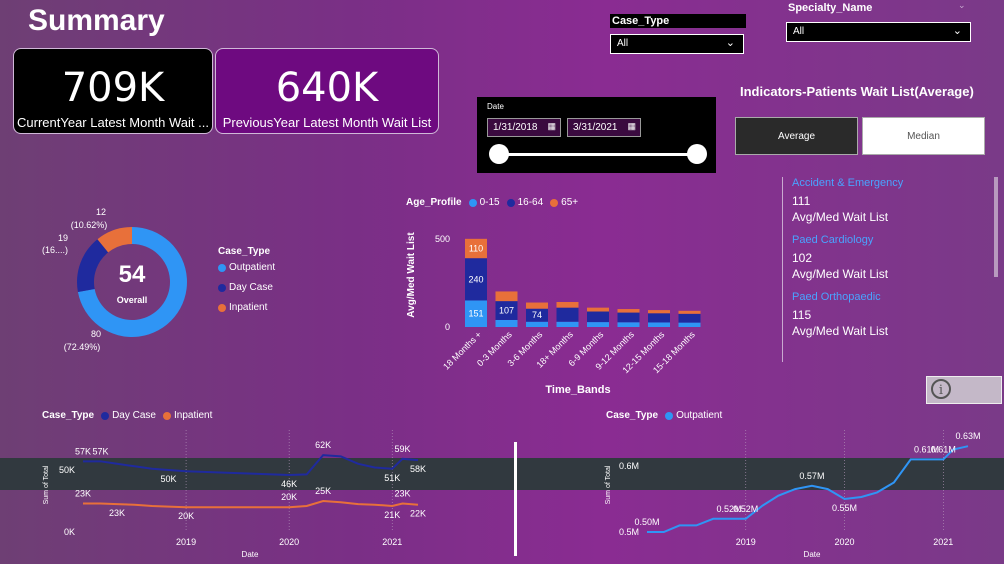 This screenshot has height=564, width=1004. I want to click on legend-item-outpatient: Outpatient, so click(246, 267).